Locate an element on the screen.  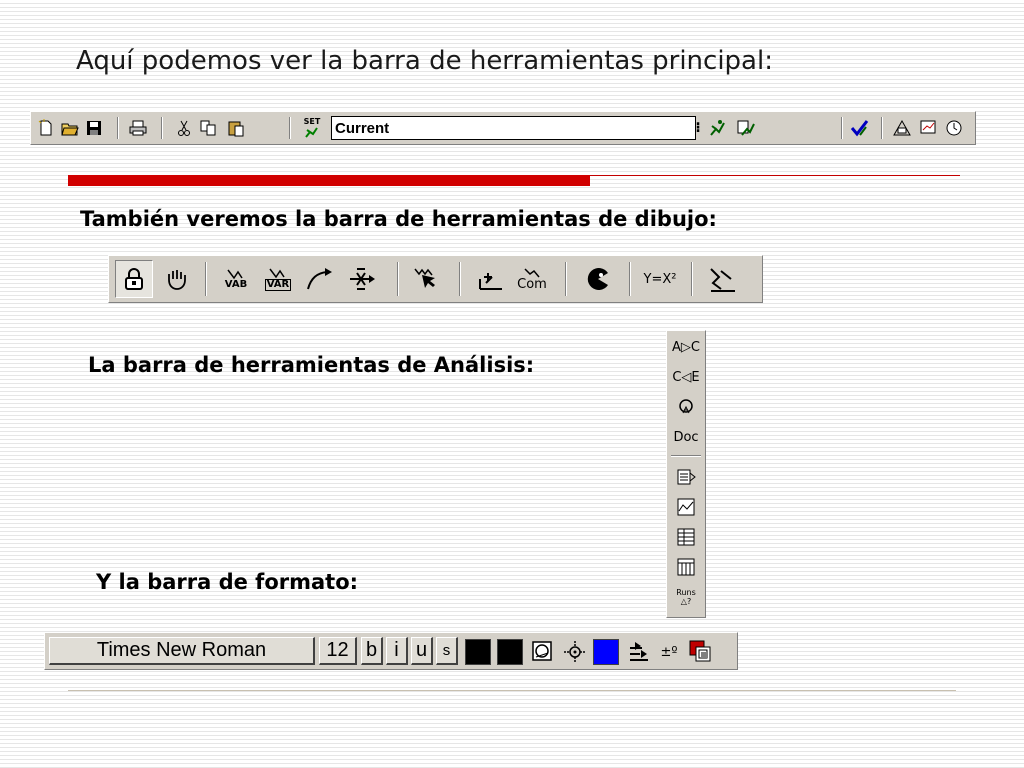
number-format-icon: ±º is located at coordinates (669, 652).